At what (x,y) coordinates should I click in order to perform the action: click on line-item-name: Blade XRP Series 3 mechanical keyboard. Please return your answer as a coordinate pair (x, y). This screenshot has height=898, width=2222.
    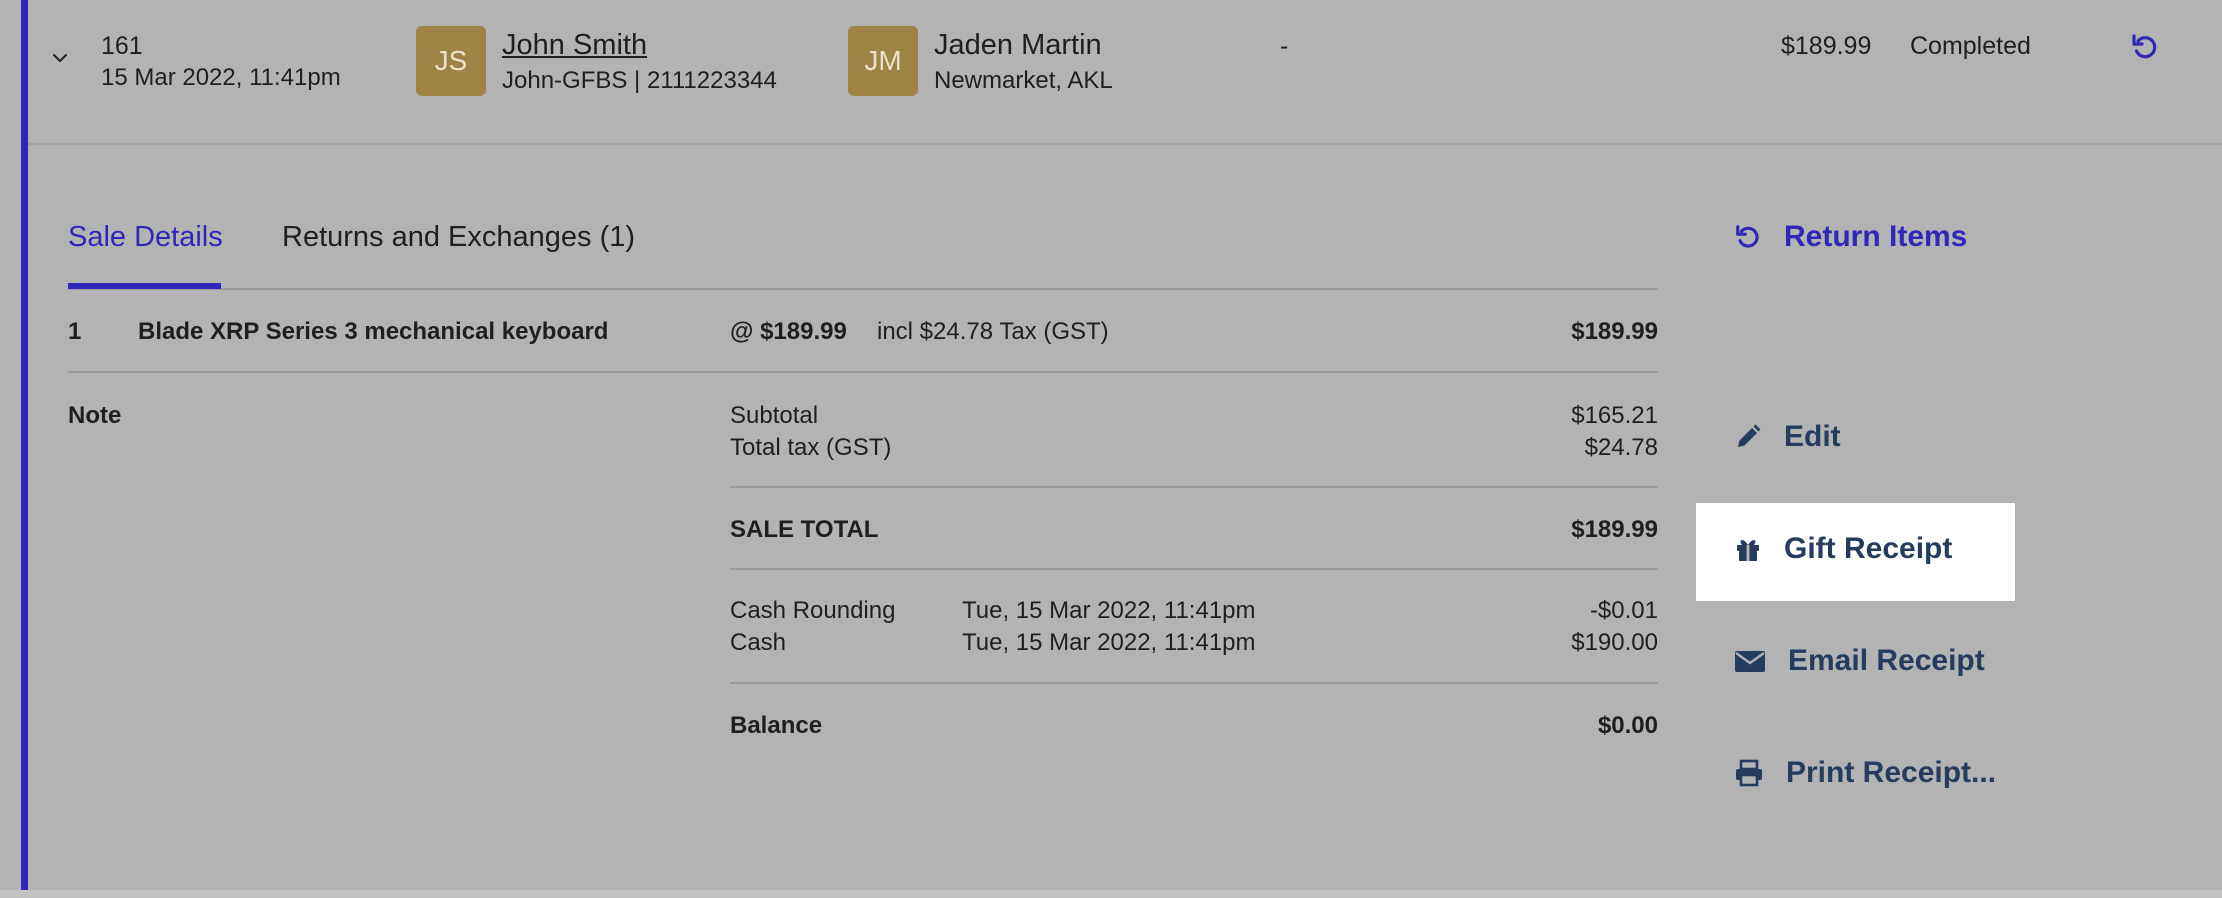
    Looking at the image, I should click on (373, 331).